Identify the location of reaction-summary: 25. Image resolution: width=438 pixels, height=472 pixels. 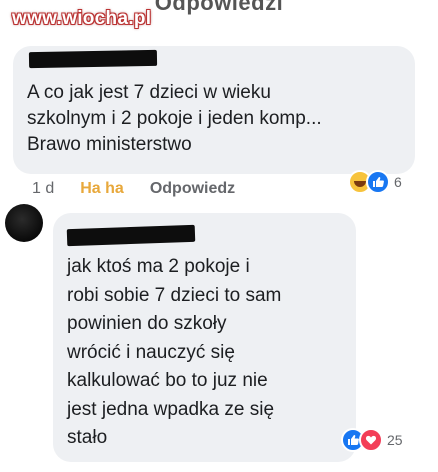
(372, 440).